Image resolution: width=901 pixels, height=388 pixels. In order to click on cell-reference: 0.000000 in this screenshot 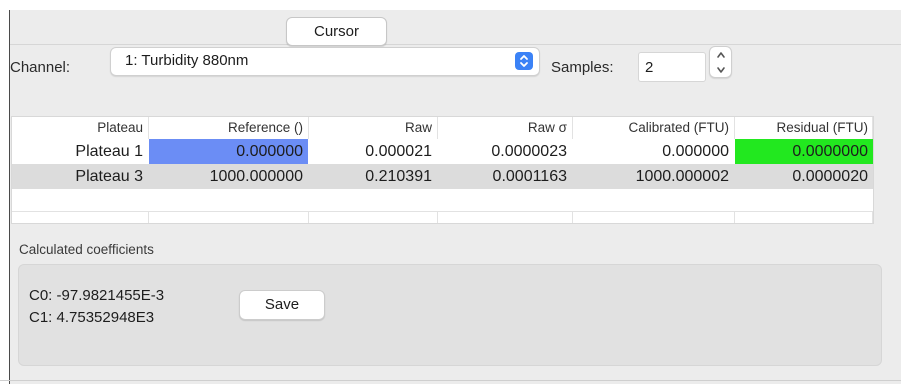, I will do `click(228, 151)`.